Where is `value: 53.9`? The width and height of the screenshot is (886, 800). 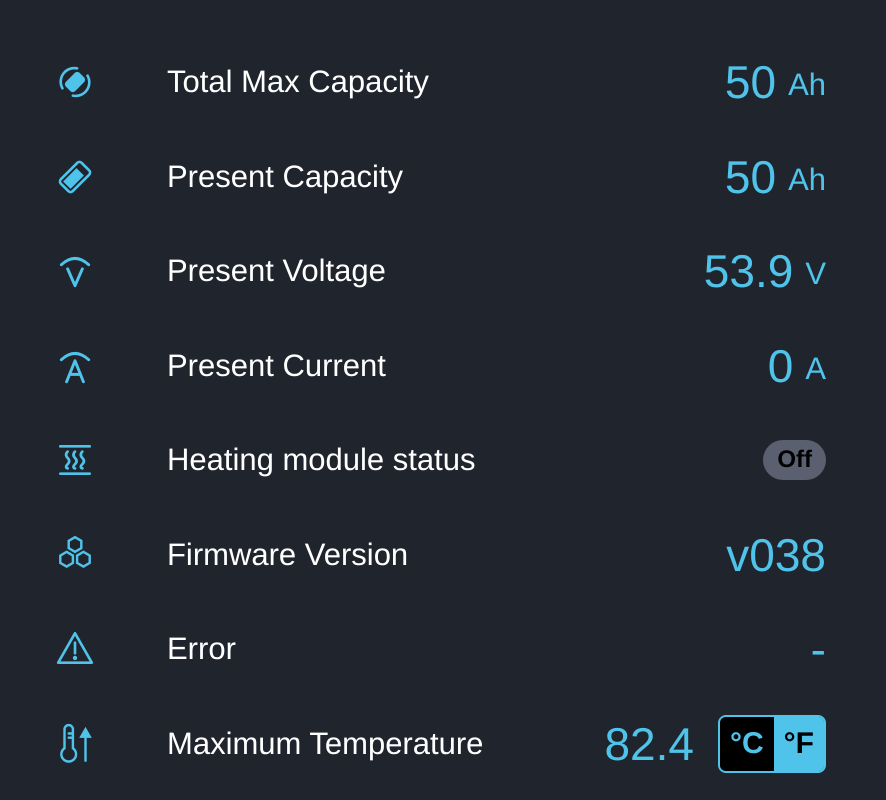 value: 53.9 is located at coordinates (749, 271).